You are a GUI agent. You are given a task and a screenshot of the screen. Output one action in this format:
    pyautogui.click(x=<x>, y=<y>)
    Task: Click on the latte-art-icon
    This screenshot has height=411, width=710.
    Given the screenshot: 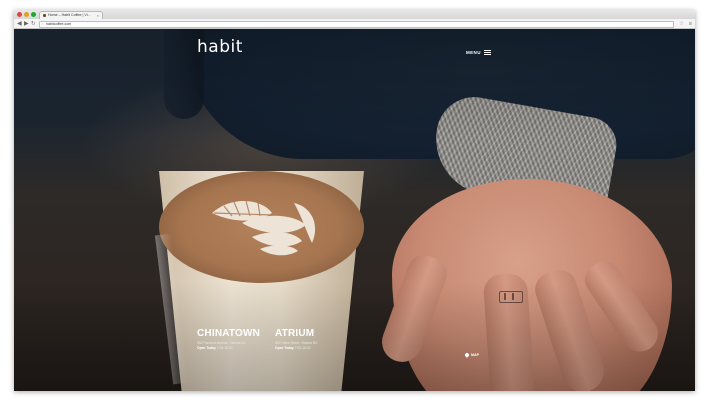 What is the action you would take?
    pyautogui.click(x=264, y=228)
    